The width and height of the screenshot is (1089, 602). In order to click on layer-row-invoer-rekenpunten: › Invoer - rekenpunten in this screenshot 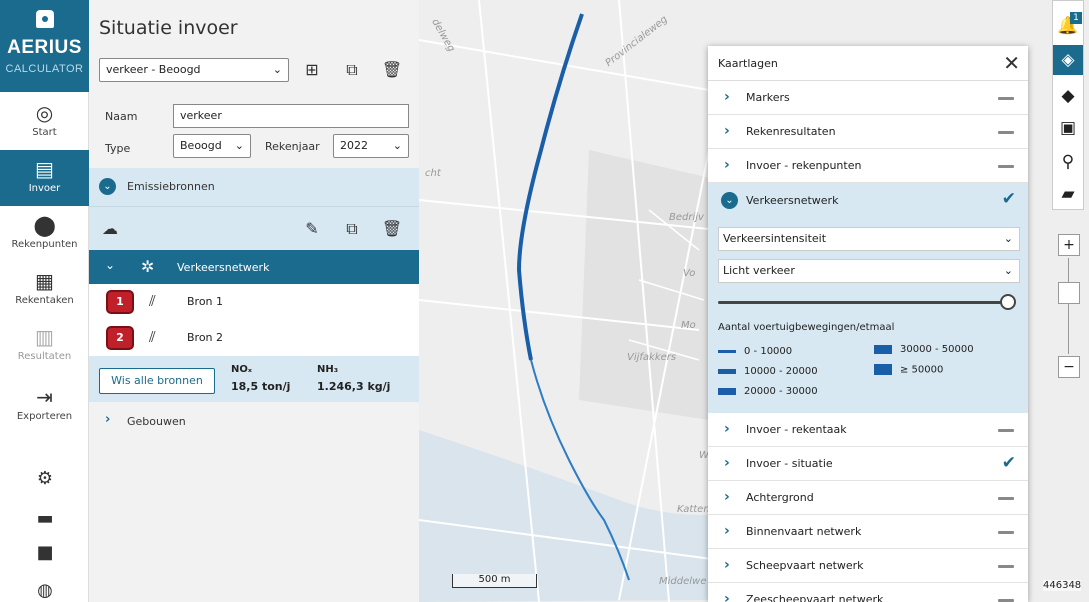, I will do `click(868, 166)`.